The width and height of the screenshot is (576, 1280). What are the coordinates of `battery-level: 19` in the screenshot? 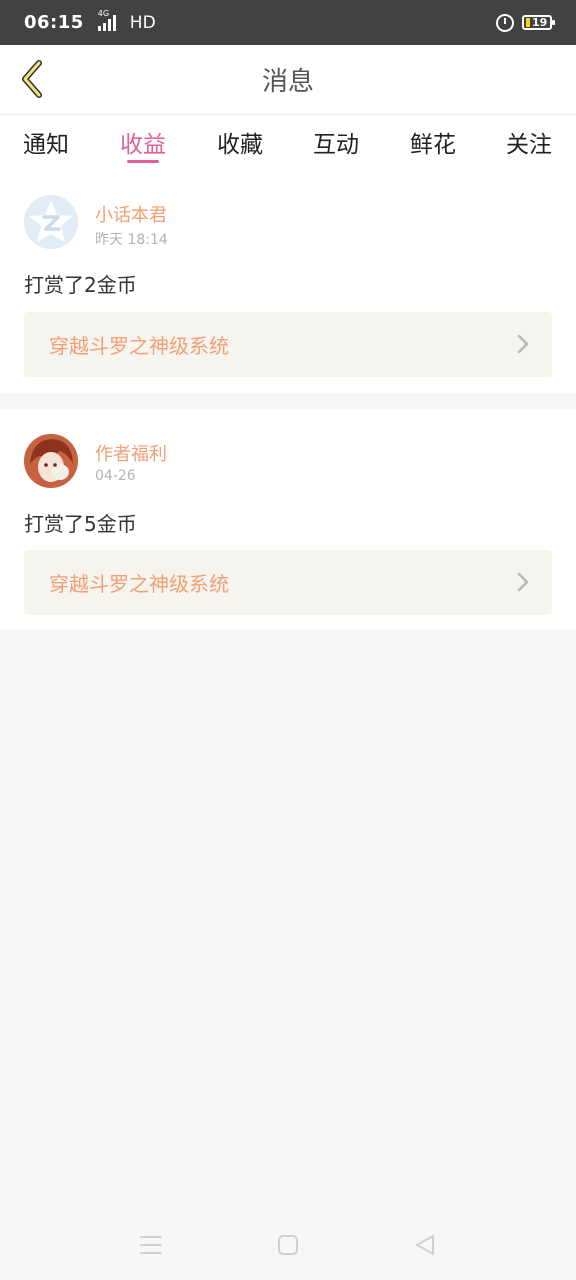 It's located at (540, 22).